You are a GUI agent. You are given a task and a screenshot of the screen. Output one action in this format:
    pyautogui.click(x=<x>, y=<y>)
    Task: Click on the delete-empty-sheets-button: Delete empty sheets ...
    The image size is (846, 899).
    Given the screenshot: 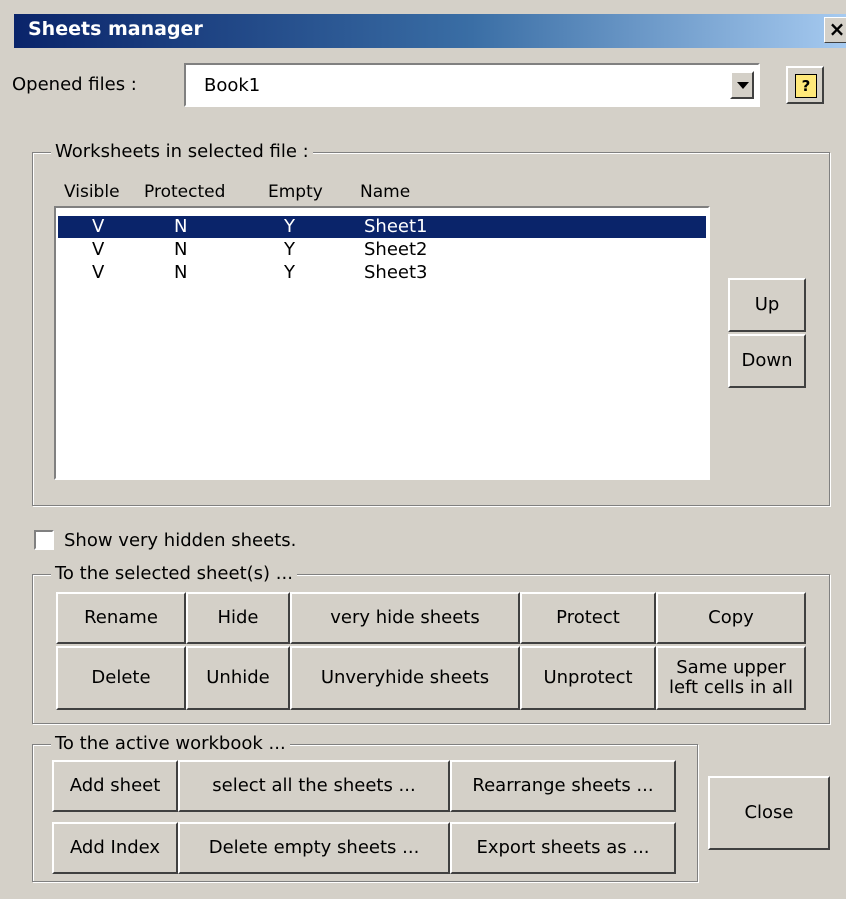 What is the action you would take?
    pyautogui.click(x=314, y=848)
    